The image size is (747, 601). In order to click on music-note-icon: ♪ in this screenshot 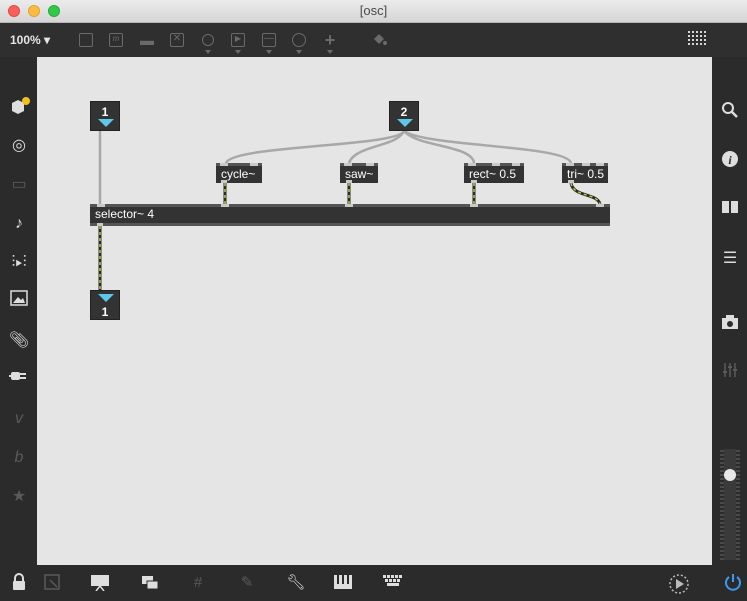, I will do `click(19, 224)`.